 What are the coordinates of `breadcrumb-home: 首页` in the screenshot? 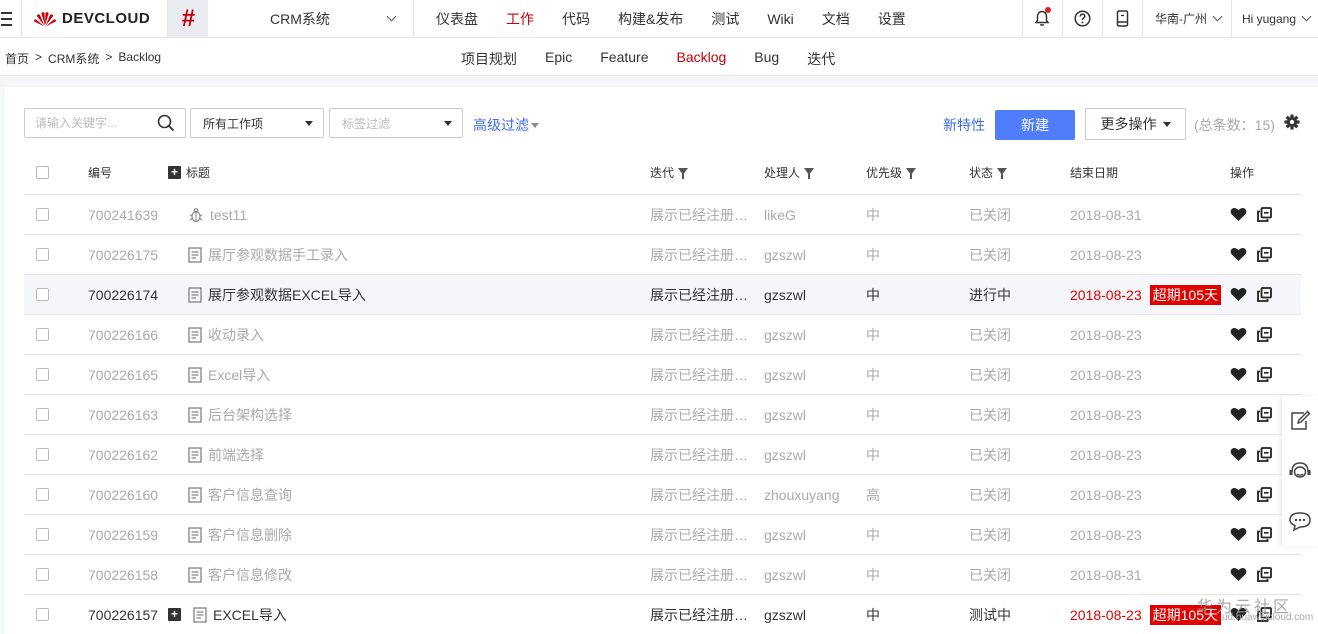 It's located at (17, 58).